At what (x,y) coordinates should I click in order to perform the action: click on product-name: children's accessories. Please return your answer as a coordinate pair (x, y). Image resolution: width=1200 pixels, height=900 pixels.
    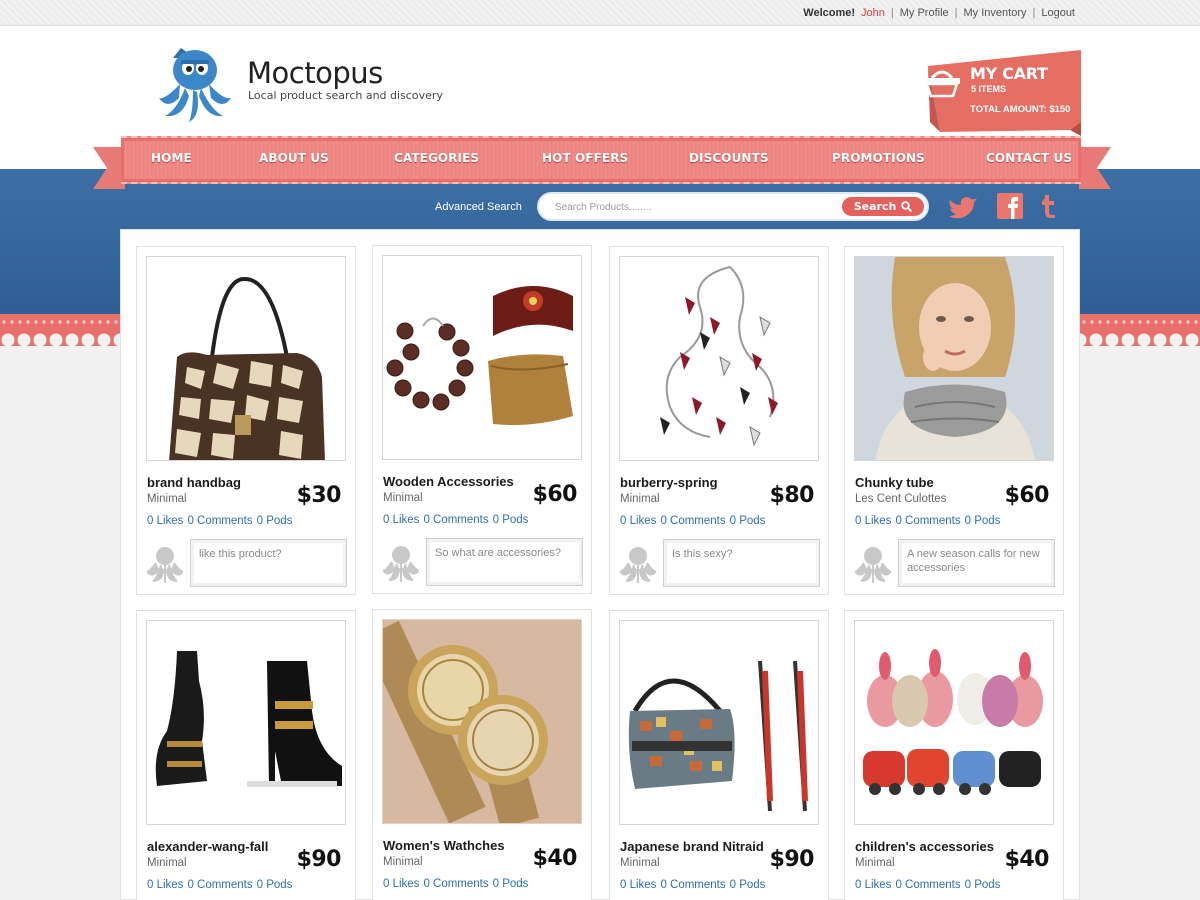
    Looking at the image, I should click on (924, 846).